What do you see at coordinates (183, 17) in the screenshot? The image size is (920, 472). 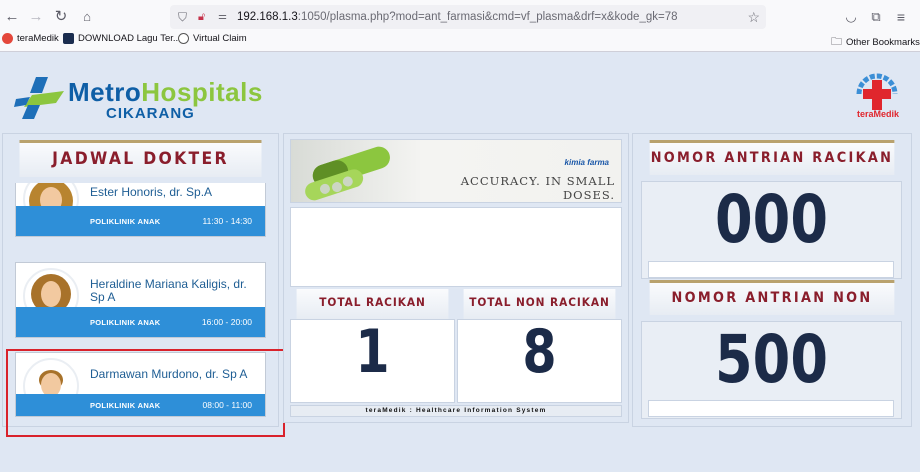 I see `shield-icon: ⛉` at bounding box center [183, 17].